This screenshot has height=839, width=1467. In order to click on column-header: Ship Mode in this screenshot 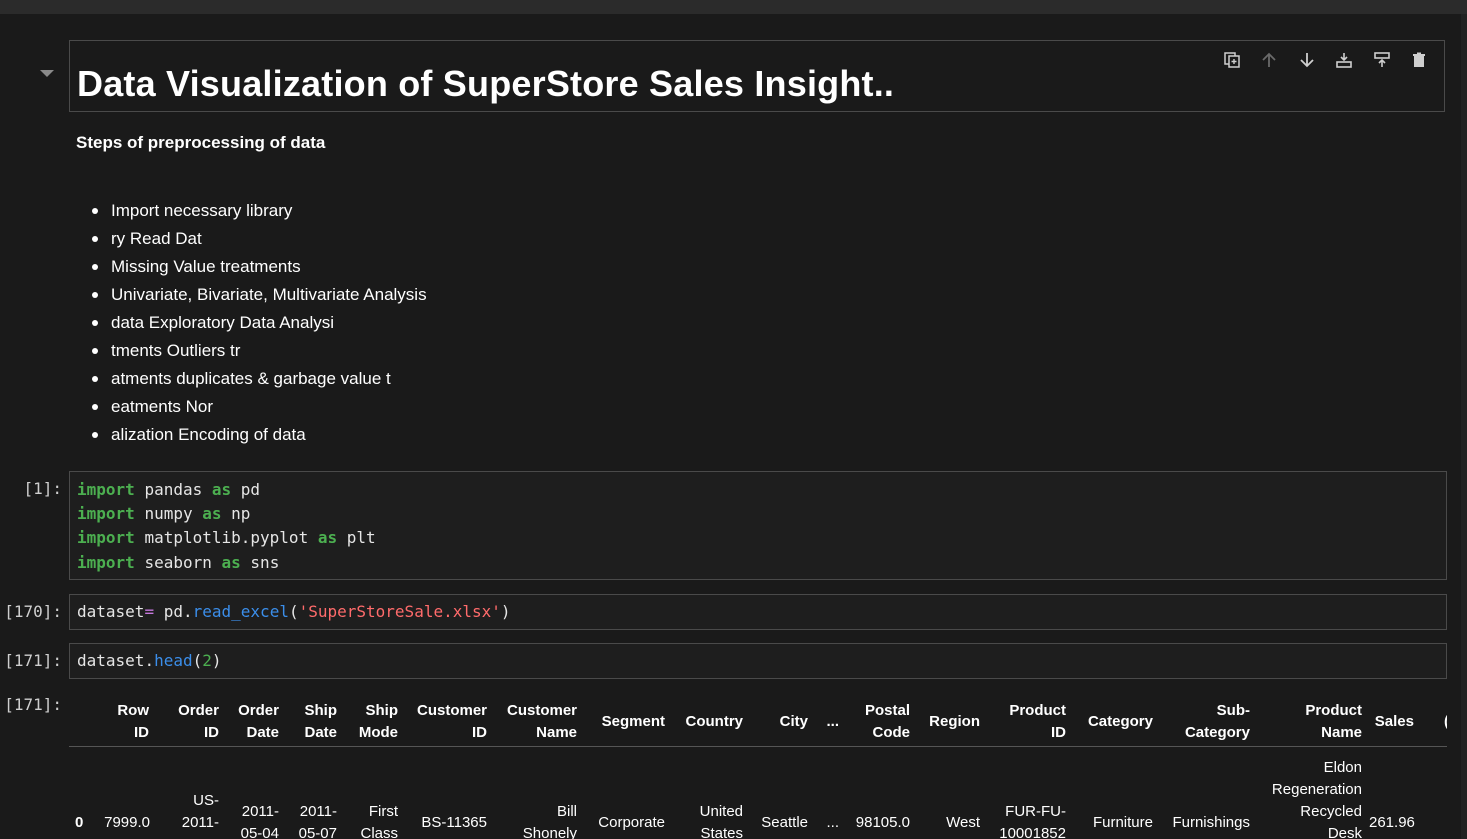, I will do `click(378, 721)`.